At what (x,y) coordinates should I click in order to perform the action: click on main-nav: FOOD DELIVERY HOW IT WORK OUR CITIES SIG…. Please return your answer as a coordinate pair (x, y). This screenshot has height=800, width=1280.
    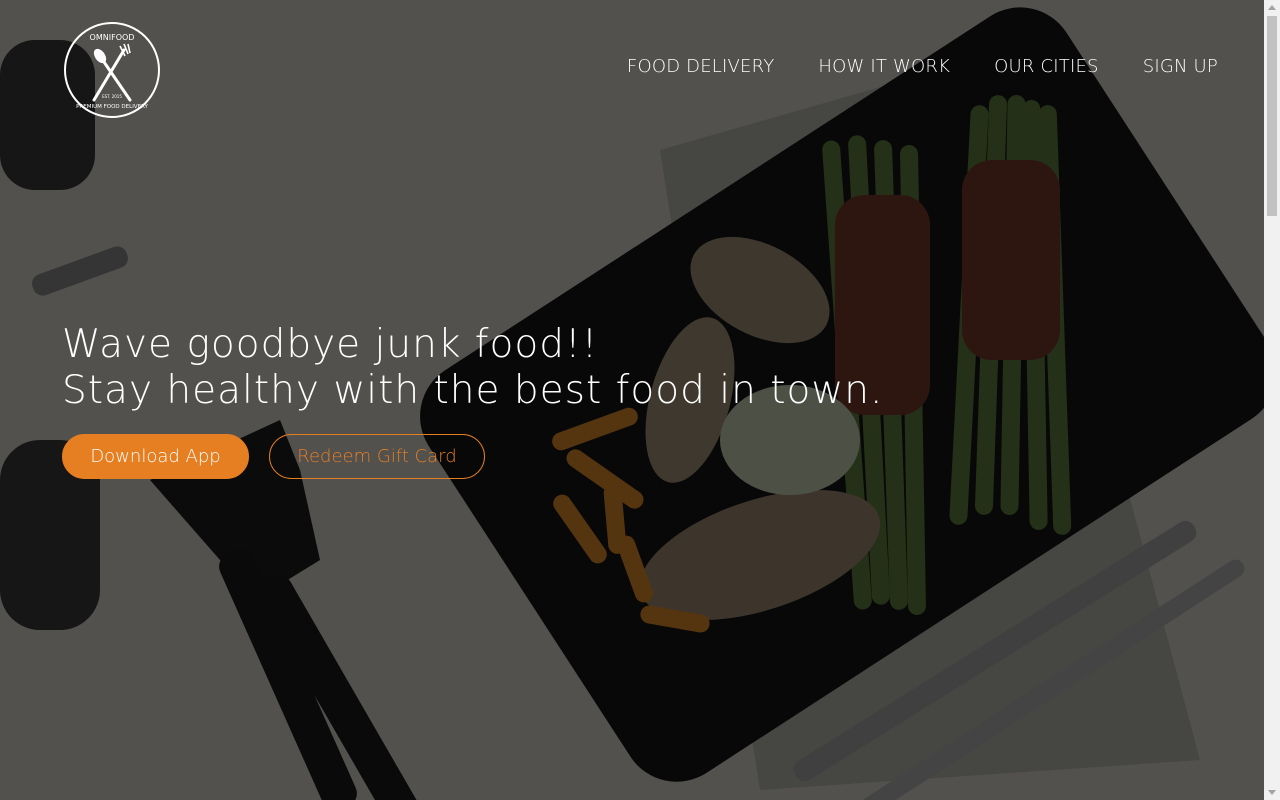
    Looking at the image, I should click on (900, 69).